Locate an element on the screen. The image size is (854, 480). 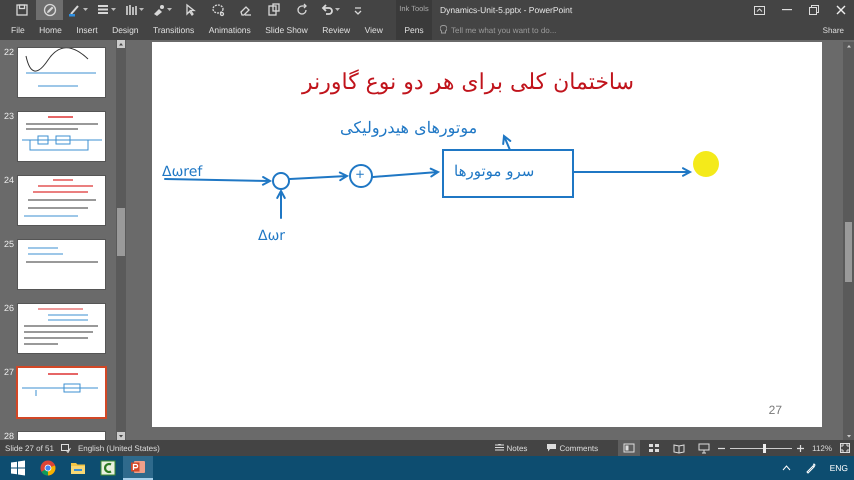
zoom-slider-thumb is located at coordinates (764, 448).